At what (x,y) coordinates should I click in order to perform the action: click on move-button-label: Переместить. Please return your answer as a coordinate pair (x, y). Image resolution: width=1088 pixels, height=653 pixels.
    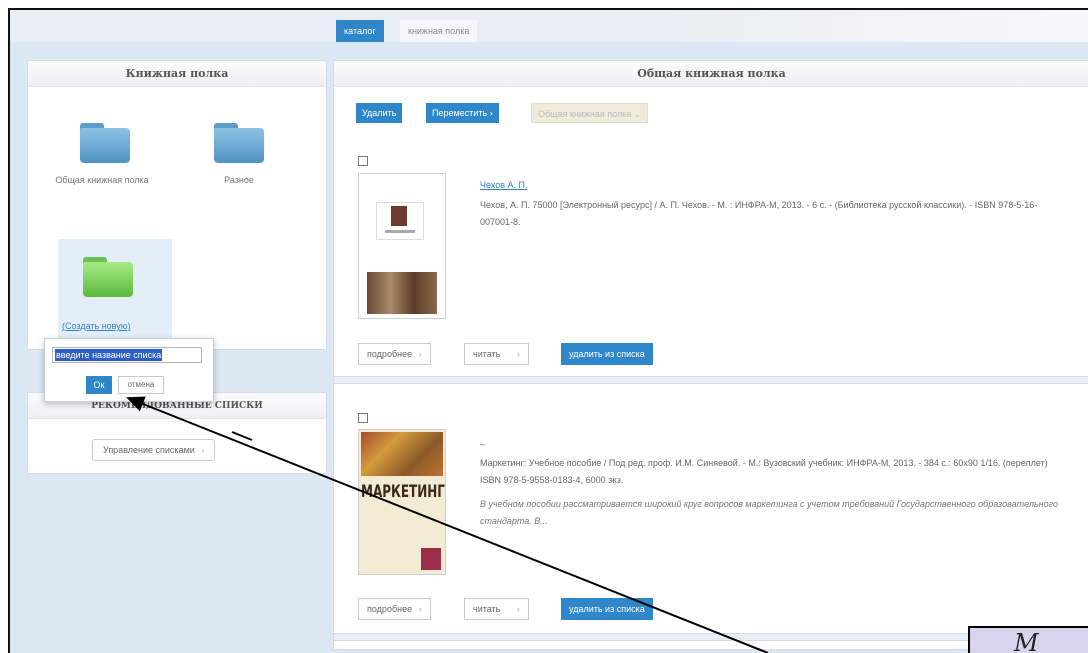
    Looking at the image, I should click on (460, 113).